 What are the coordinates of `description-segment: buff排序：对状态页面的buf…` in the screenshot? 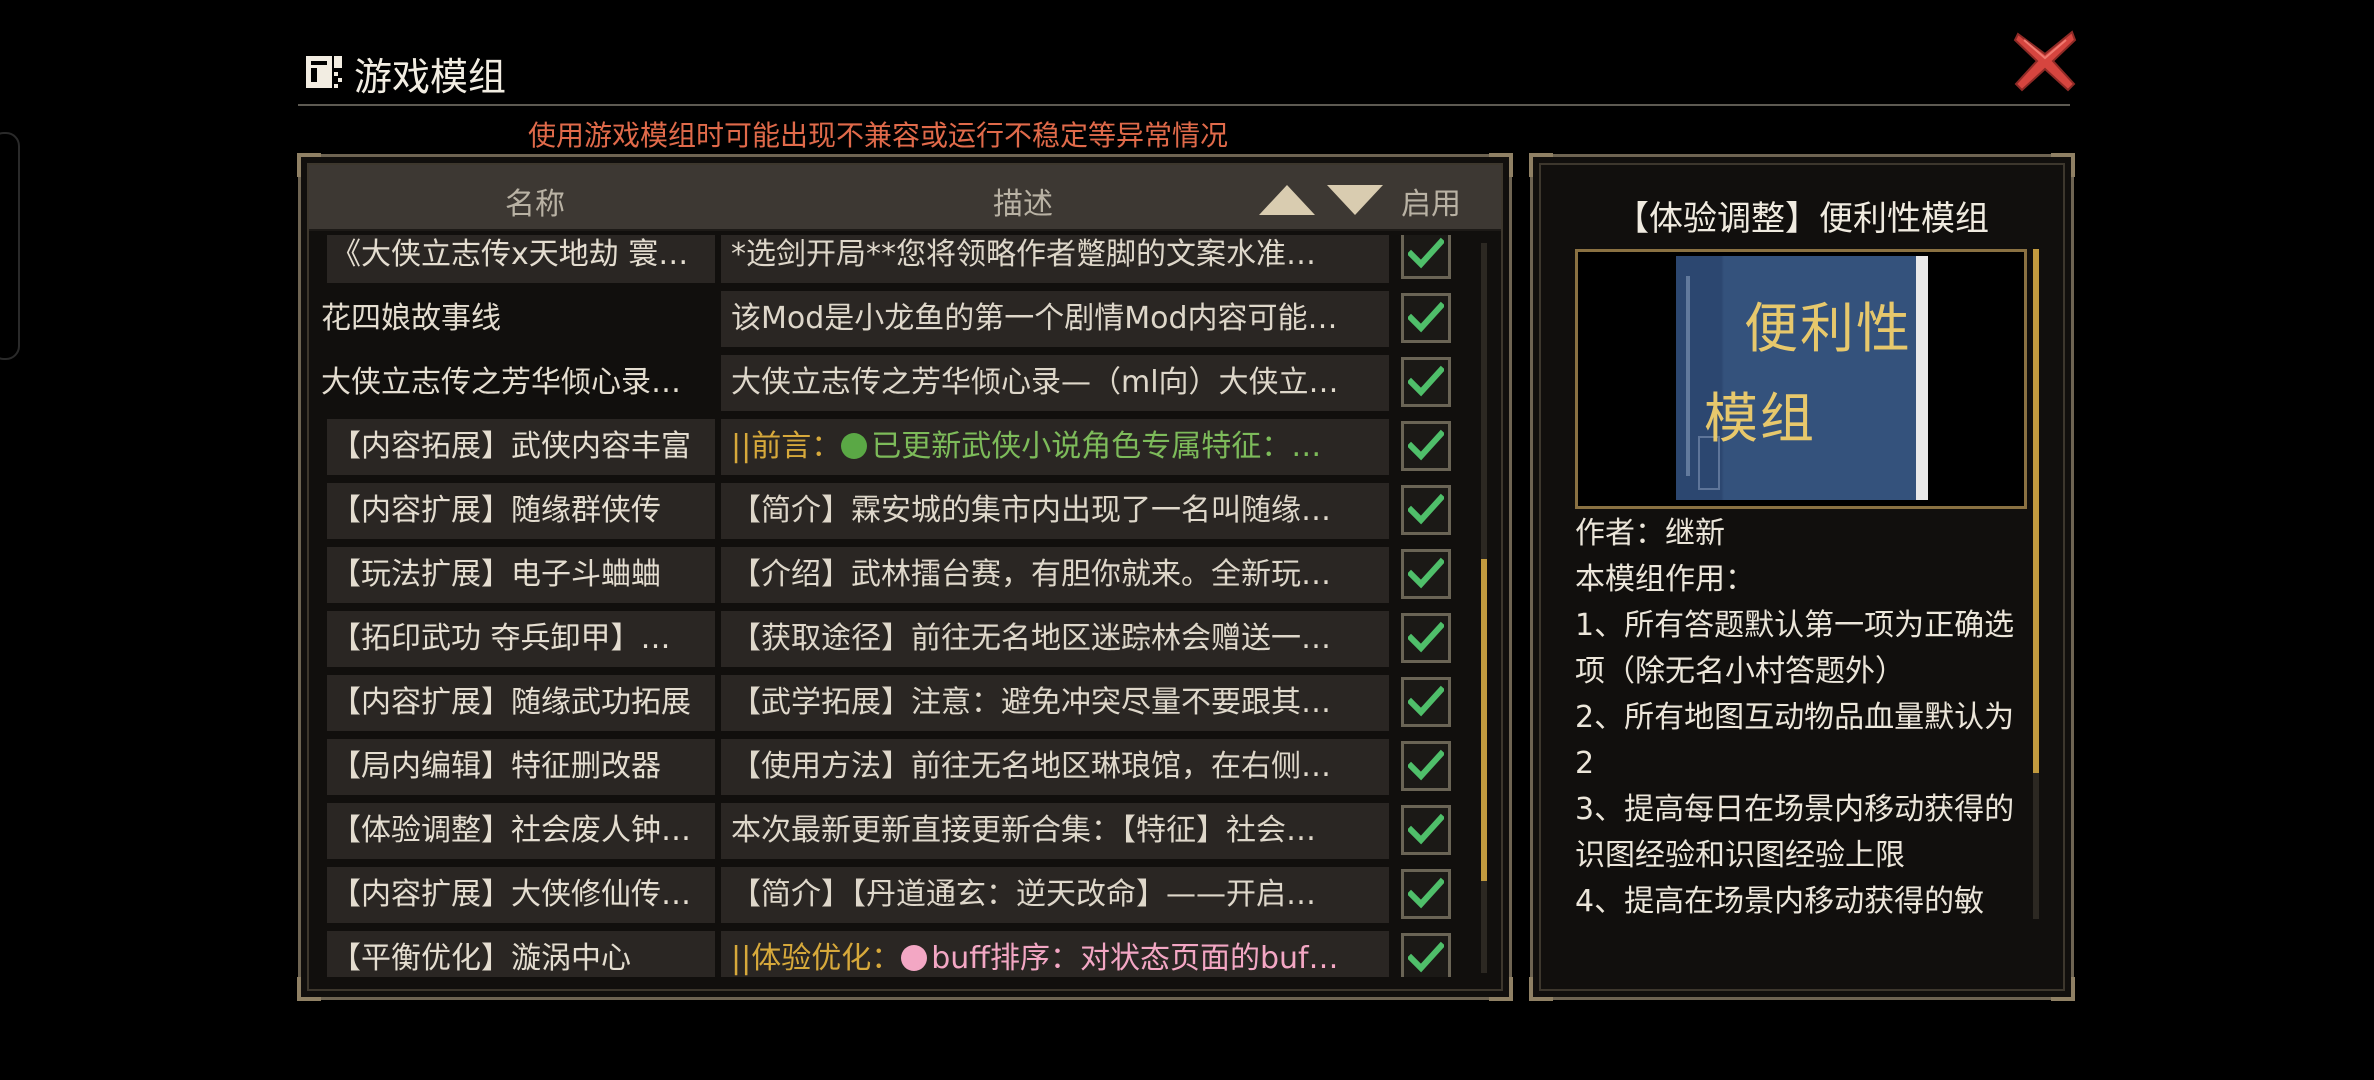 It's located at (1135, 958).